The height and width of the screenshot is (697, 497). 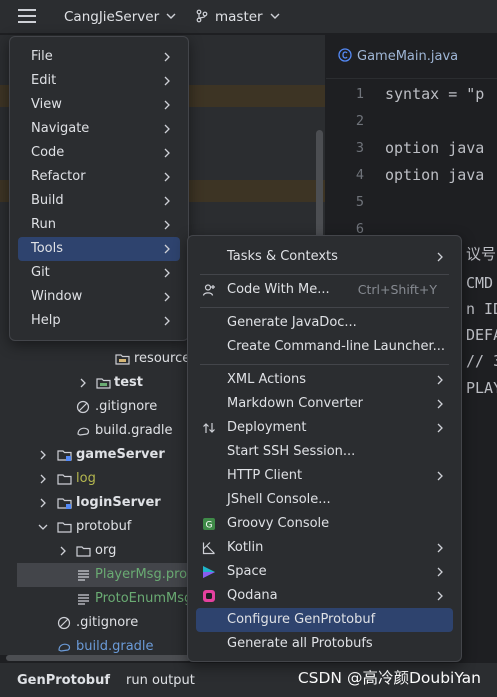 I want to click on line-number: 1, so click(x=359, y=94).